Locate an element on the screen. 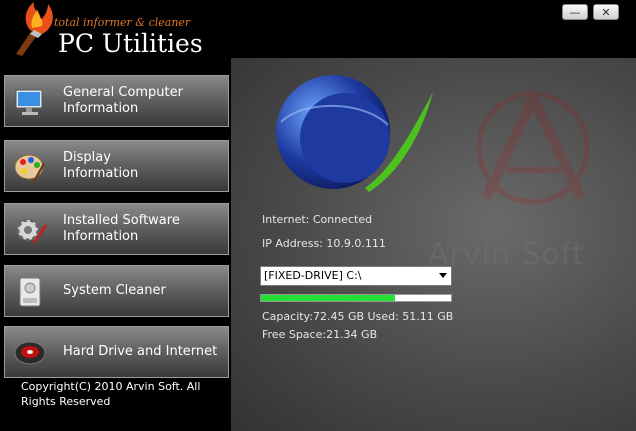  disk-icon is located at coordinates (30, 353).